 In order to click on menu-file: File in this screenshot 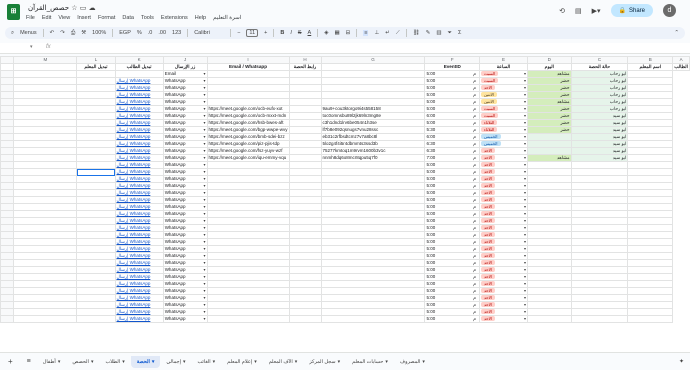, I will do `click(30, 19)`.